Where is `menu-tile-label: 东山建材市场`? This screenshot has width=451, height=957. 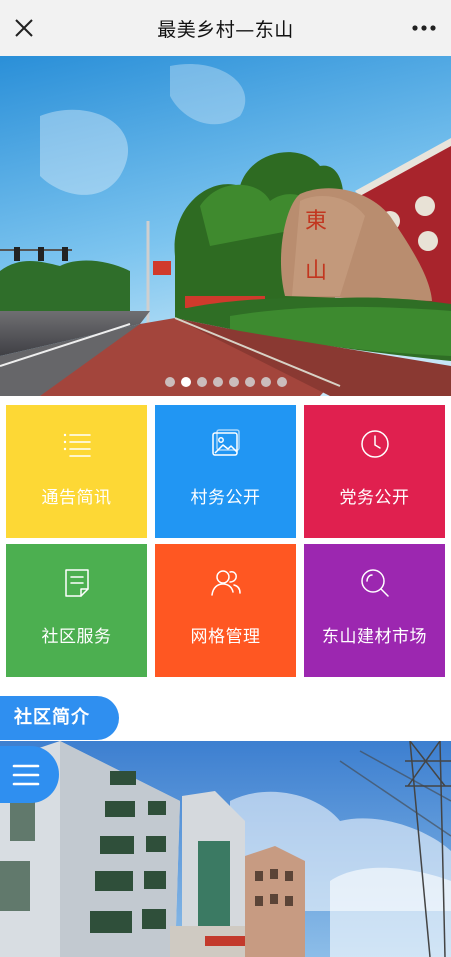
menu-tile-label: 东山建材市场 is located at coordinates (374, 637).